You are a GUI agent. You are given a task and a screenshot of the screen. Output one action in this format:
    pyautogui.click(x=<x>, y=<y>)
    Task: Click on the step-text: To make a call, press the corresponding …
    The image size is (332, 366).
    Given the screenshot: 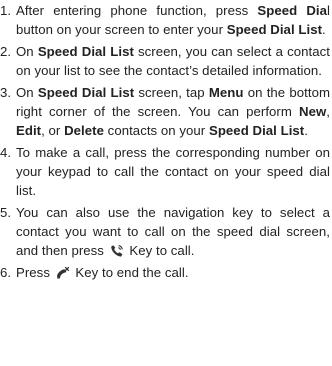 What is the action you would take?
    pyautogui.click(x=173, y=171)
    